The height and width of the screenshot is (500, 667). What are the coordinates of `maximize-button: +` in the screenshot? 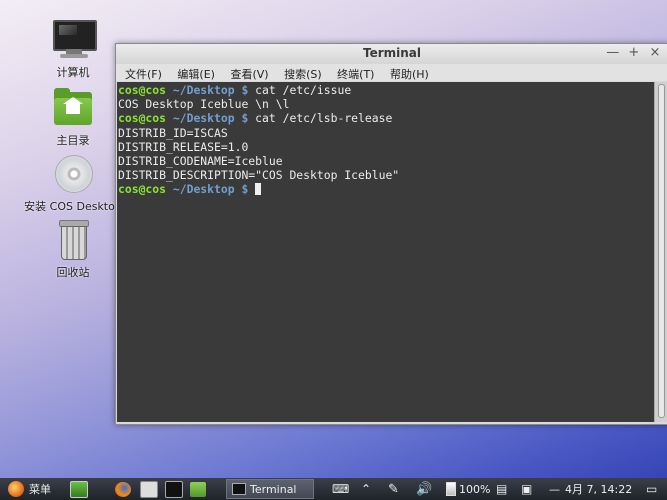 It's located at (634, 52).